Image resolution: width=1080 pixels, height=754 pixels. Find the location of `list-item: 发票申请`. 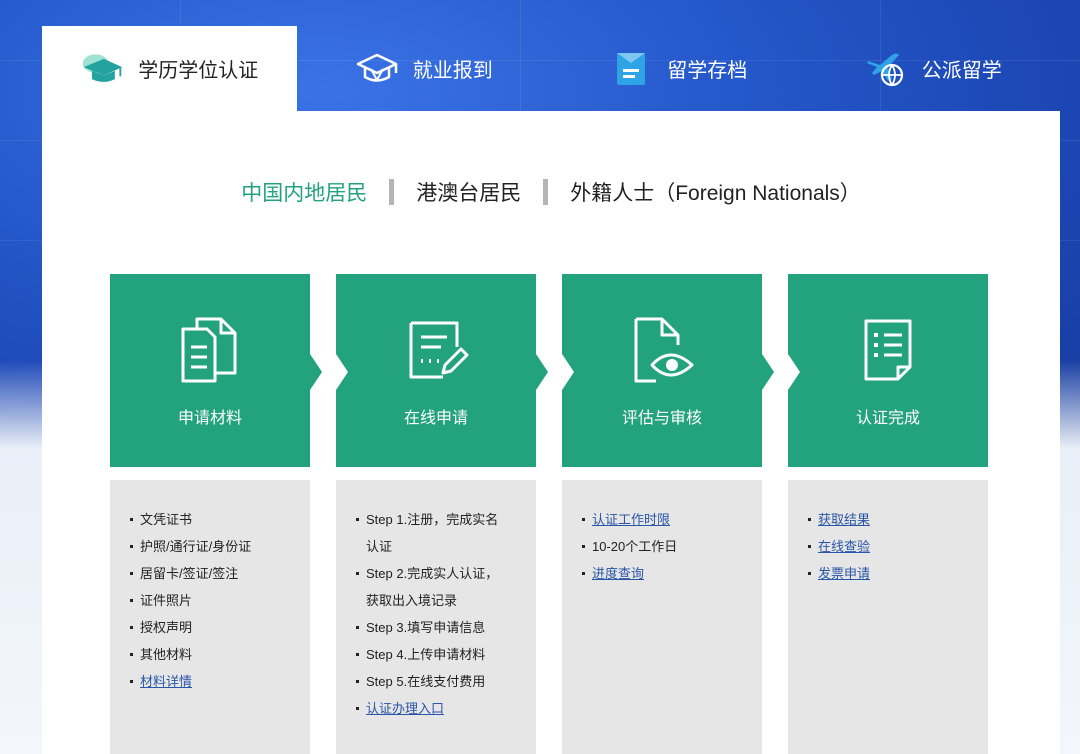

list-item: 发票申请 is located at coordinates (898, 573).